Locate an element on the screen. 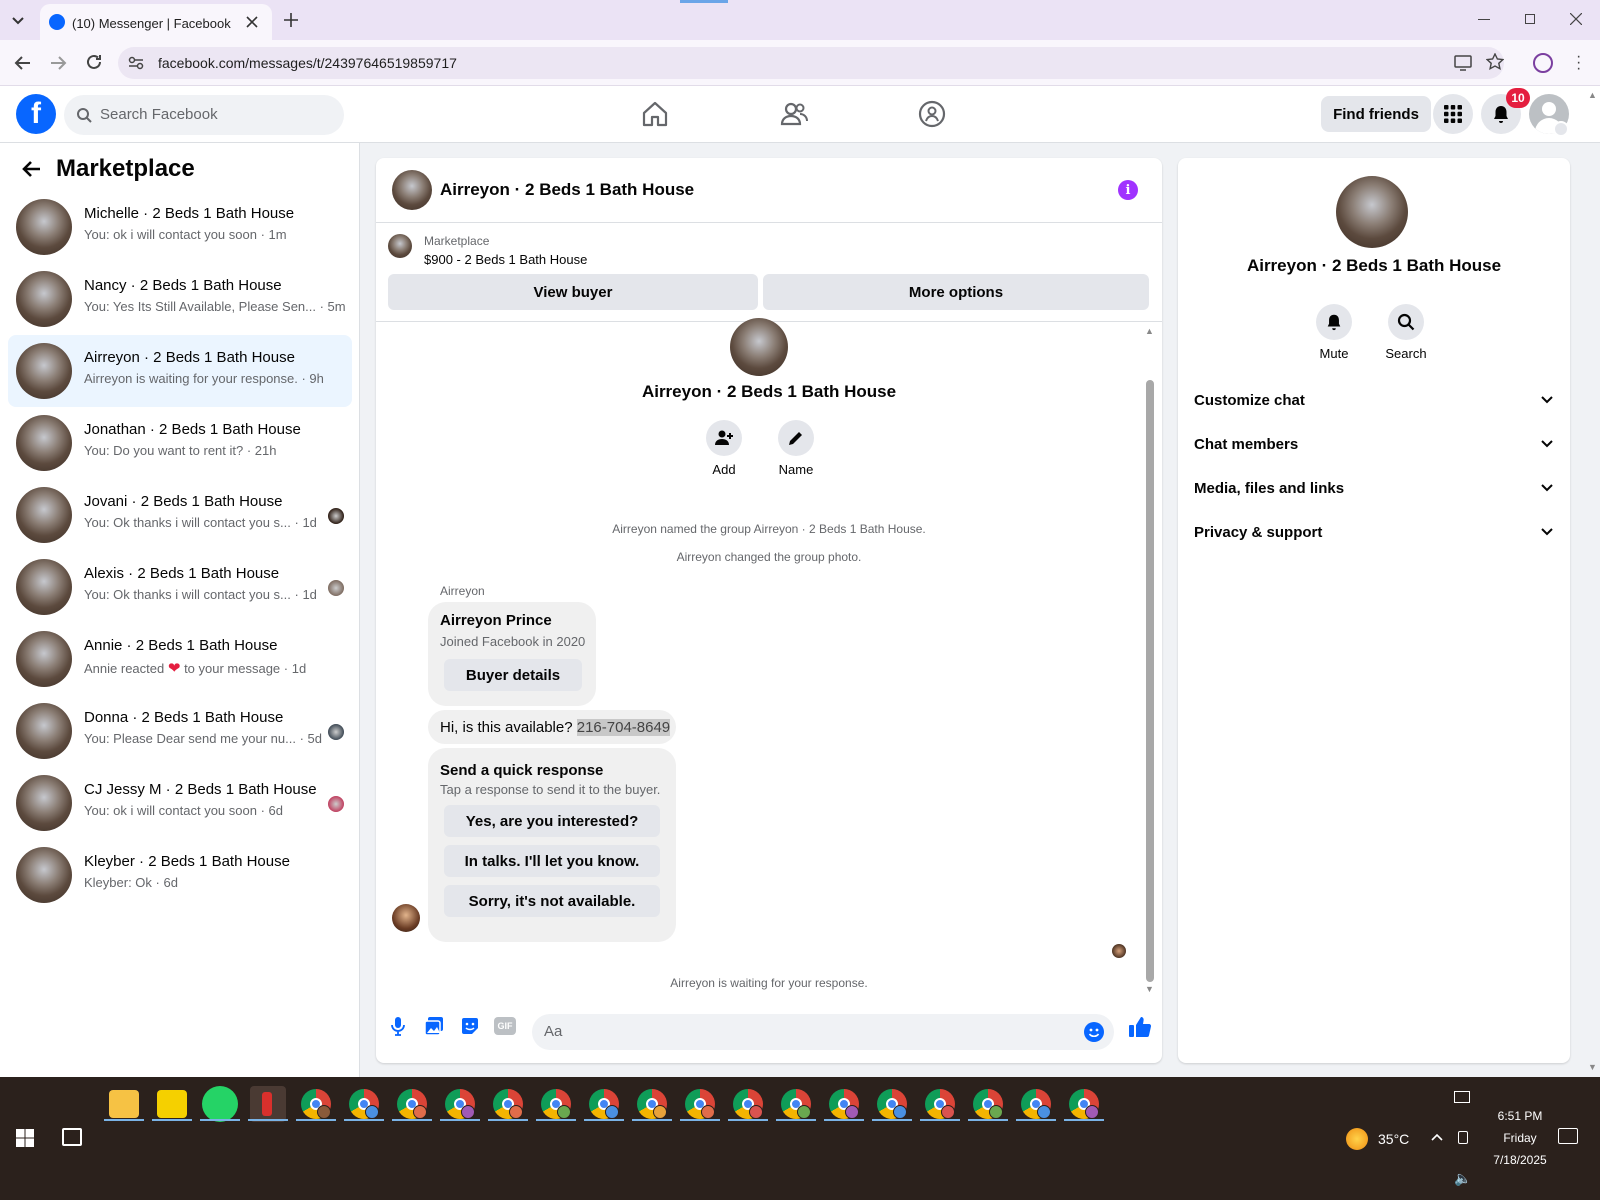 The height and width of the screenshot is (1200, 1600). add-member-button is located at coordinates (724, 438).